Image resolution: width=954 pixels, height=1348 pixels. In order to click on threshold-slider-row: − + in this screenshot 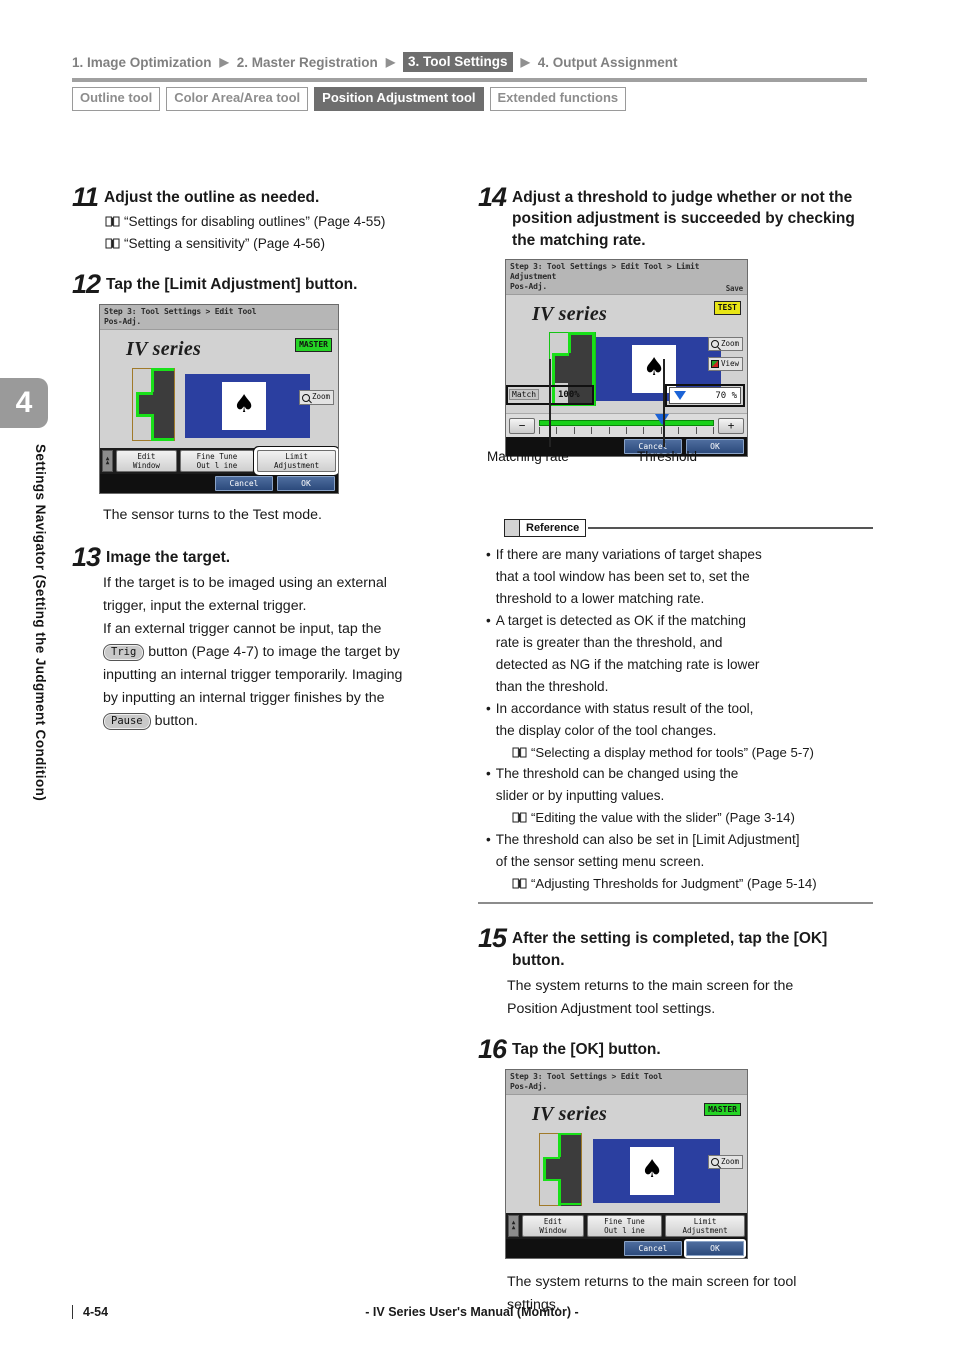, I will do `click(626, 425)`.